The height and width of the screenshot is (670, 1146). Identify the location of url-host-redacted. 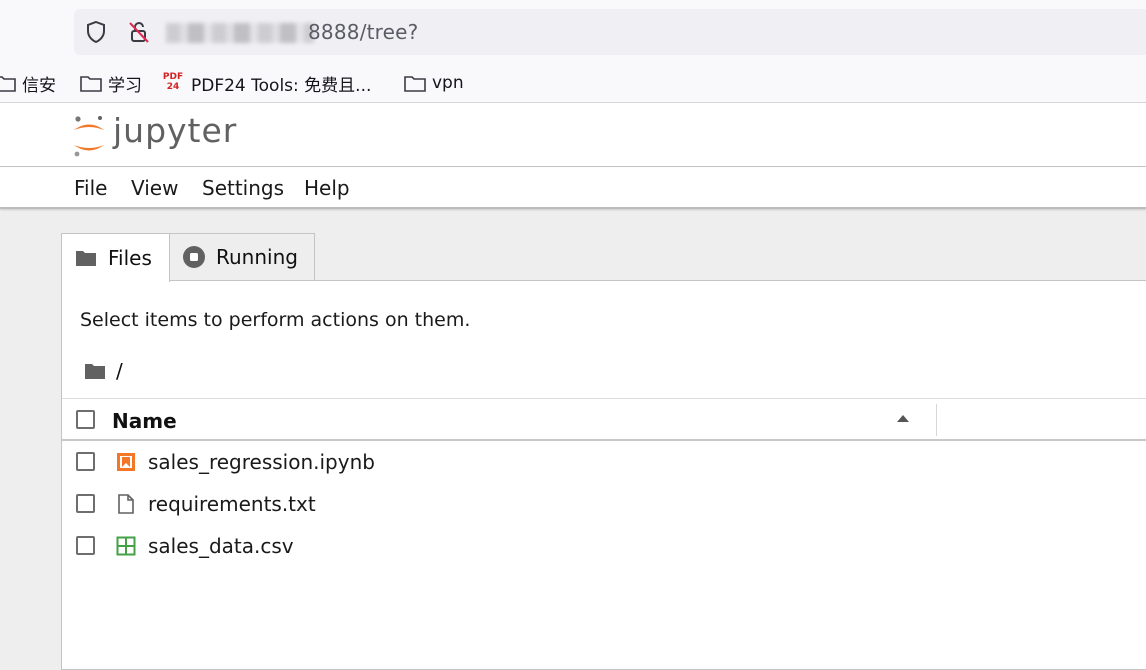
(240, 33).